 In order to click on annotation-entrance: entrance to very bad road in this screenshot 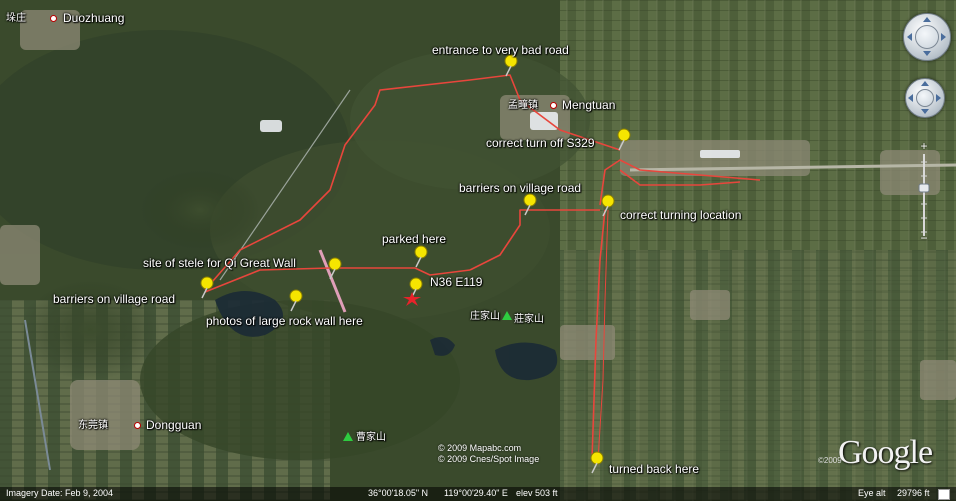, I will do `click(500, 50)`.